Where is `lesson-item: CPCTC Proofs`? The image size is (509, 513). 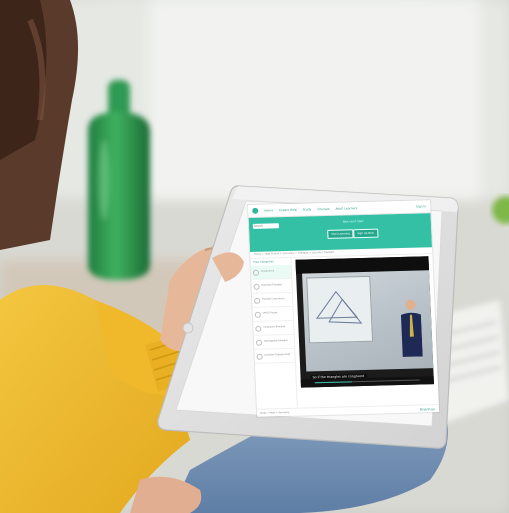
lesson-item: CPCTC Proofs is located at coordinates (273, 314).